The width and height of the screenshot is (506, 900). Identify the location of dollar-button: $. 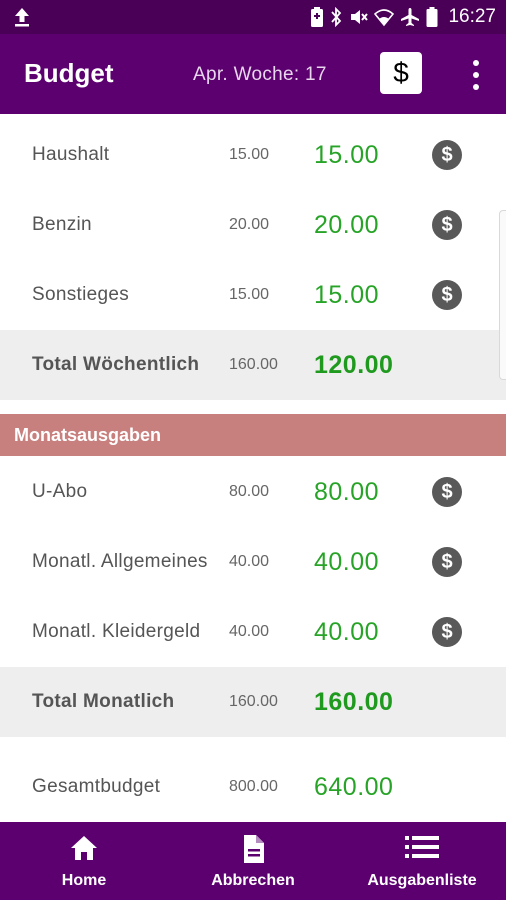
(401, 73).